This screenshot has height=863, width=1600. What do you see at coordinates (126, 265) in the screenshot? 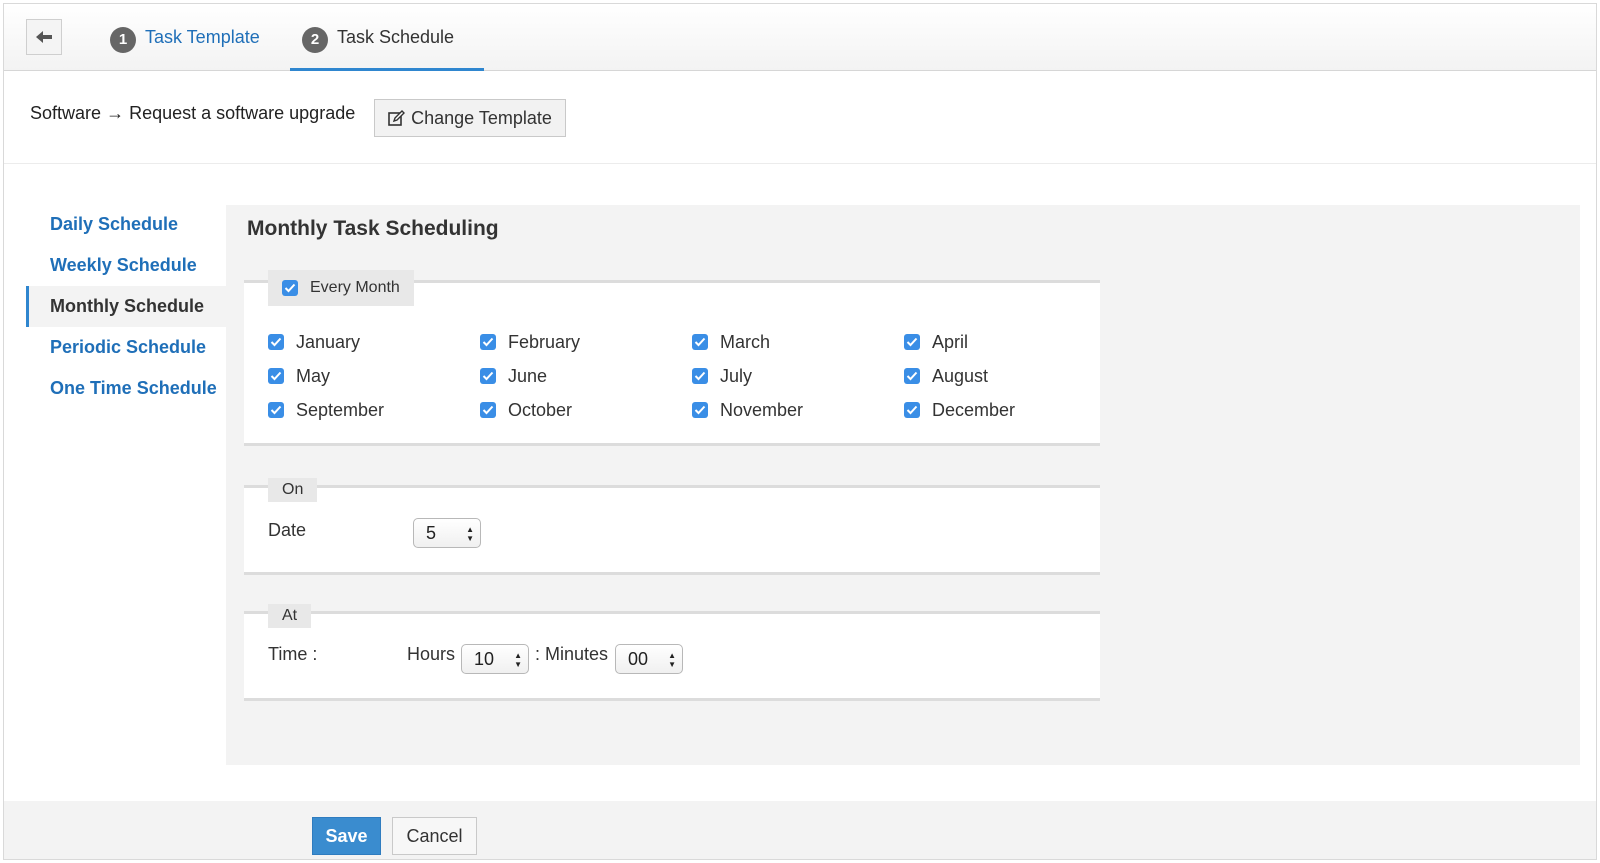
I see `nav-item-weekly-schedule: Weekly Schedule` at bounding box center [126, 265].